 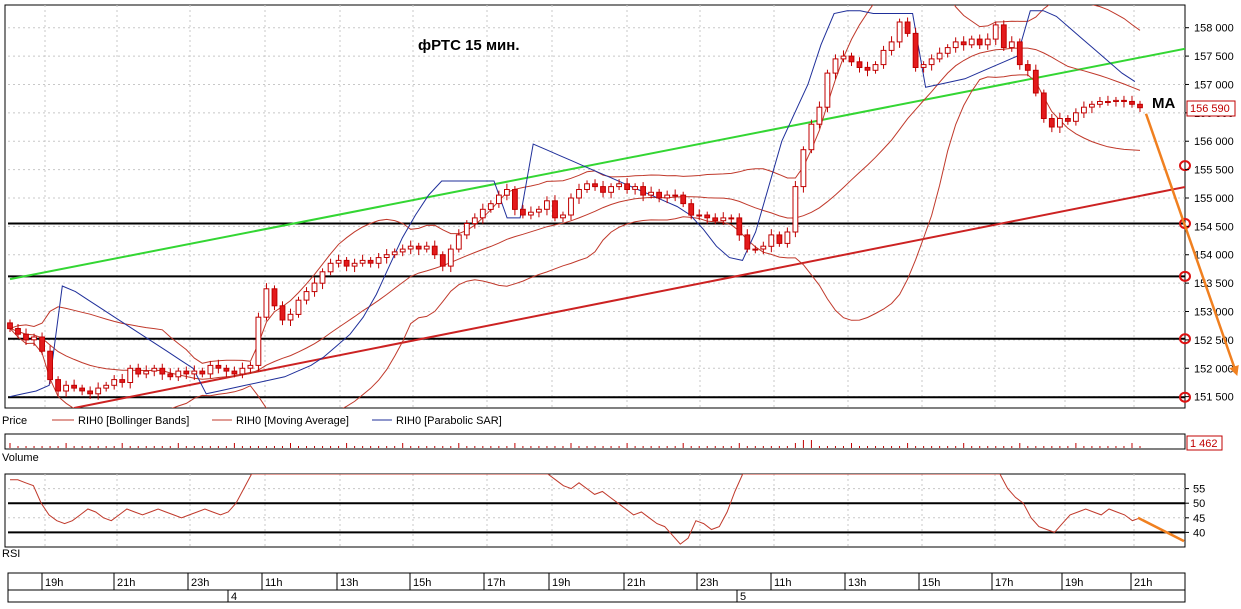 What do you see at coordinates (1210, 109) in the screenshot?
I see `current-price-text: 156 590` at bounding box center [1210, 109].